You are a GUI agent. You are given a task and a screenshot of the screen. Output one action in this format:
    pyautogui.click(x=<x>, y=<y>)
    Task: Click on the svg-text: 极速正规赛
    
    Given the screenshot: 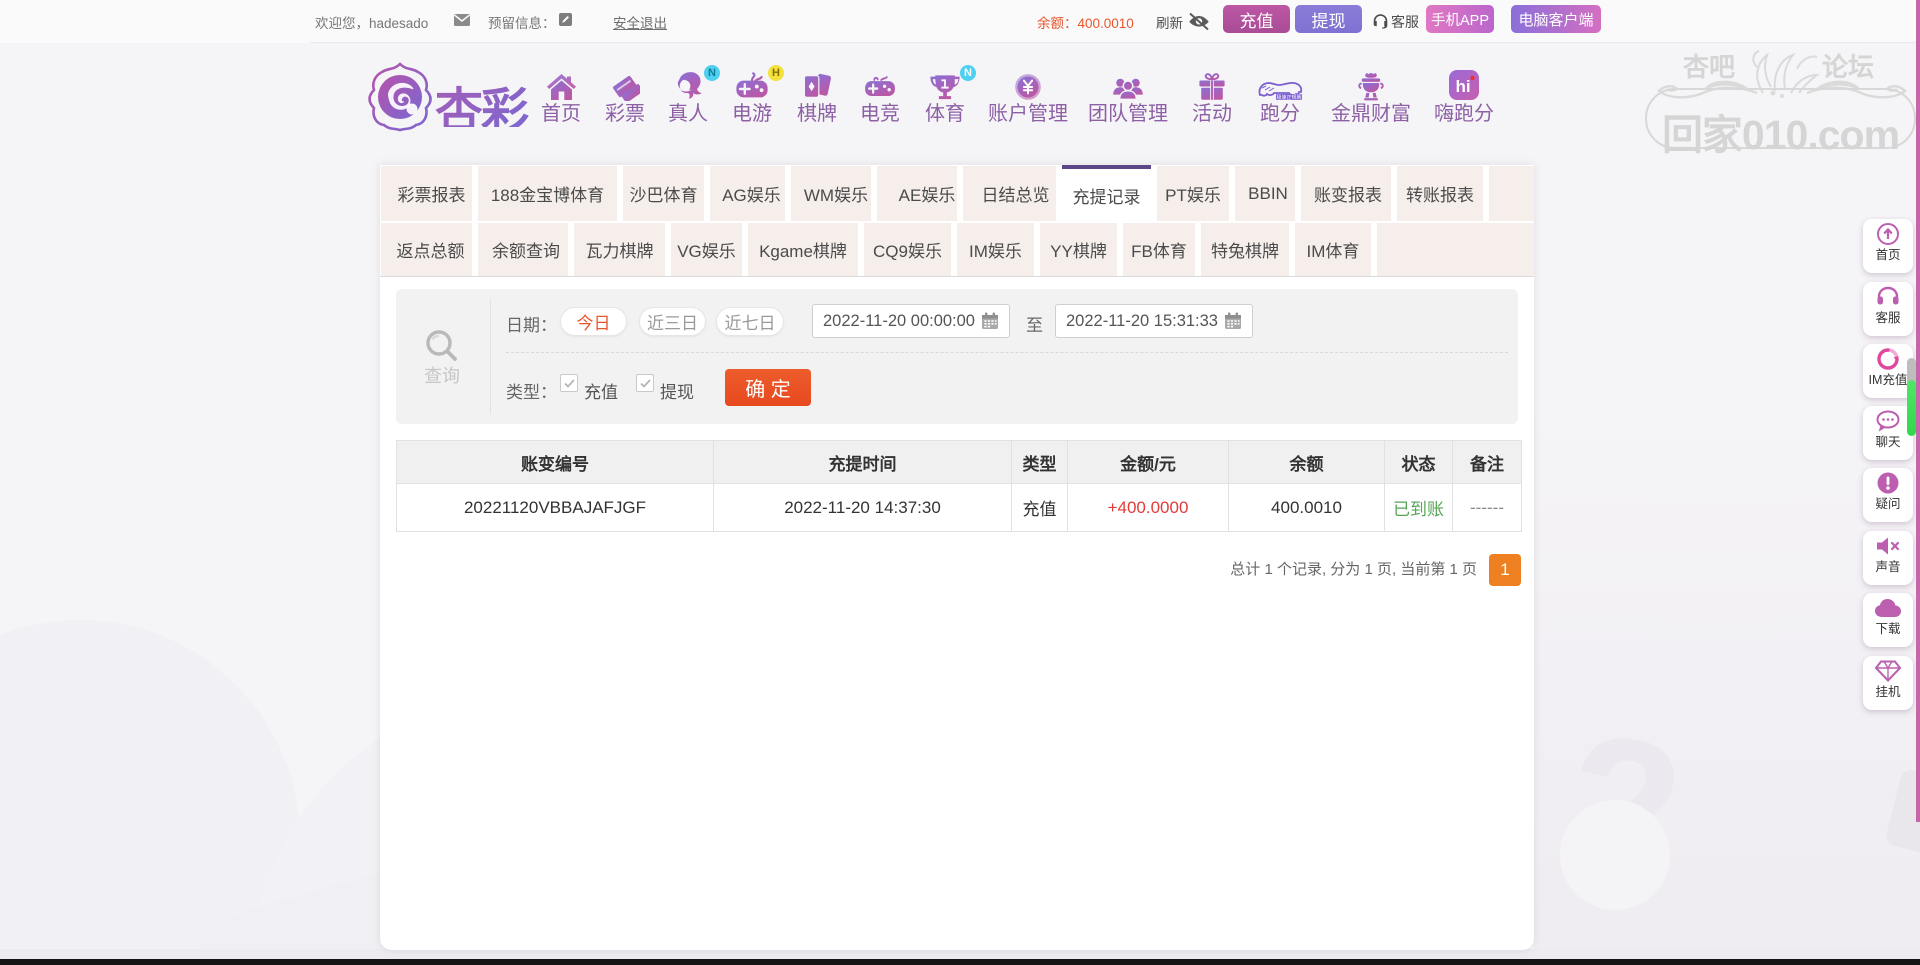 What is the action you would take?
    pyautogui.click(x=1288, y=97)
    